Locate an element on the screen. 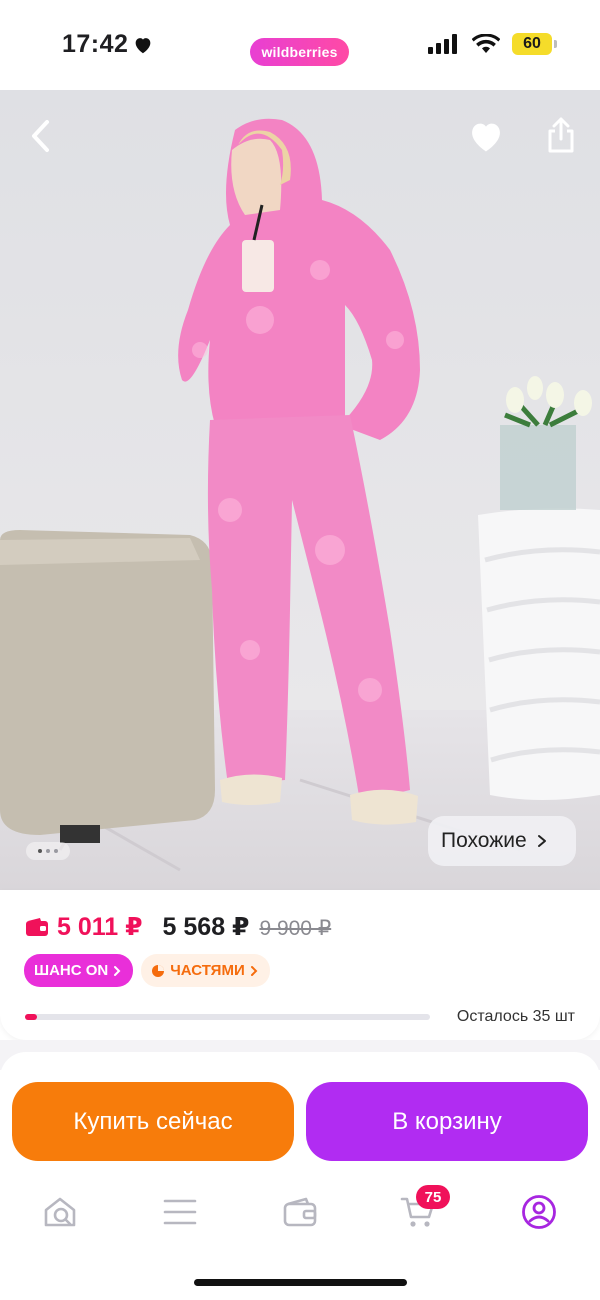  brand-pill: wildberries is located at coordinates (299, 52).